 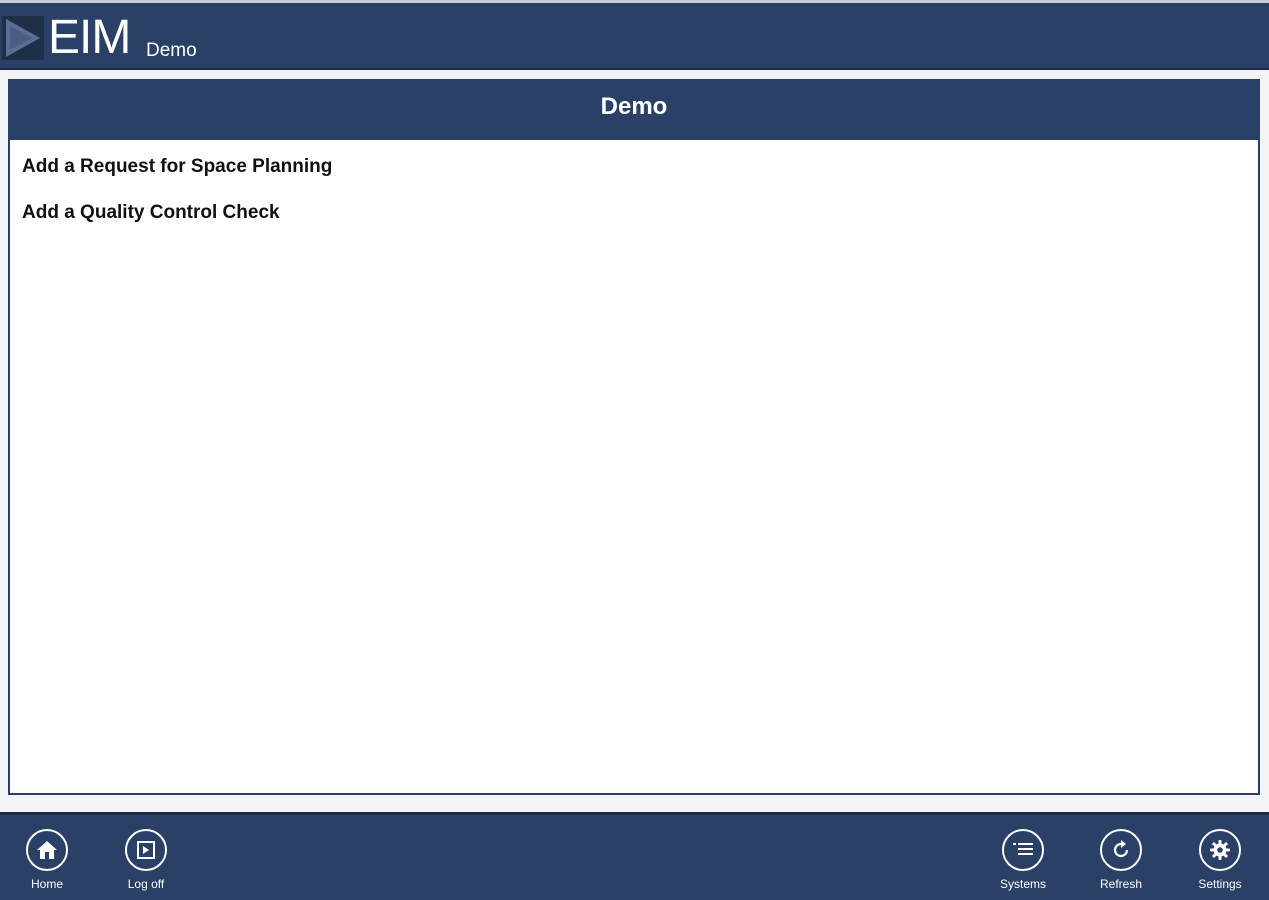 I want to click on settings-button: Settings, so click(x=1220, y=860).